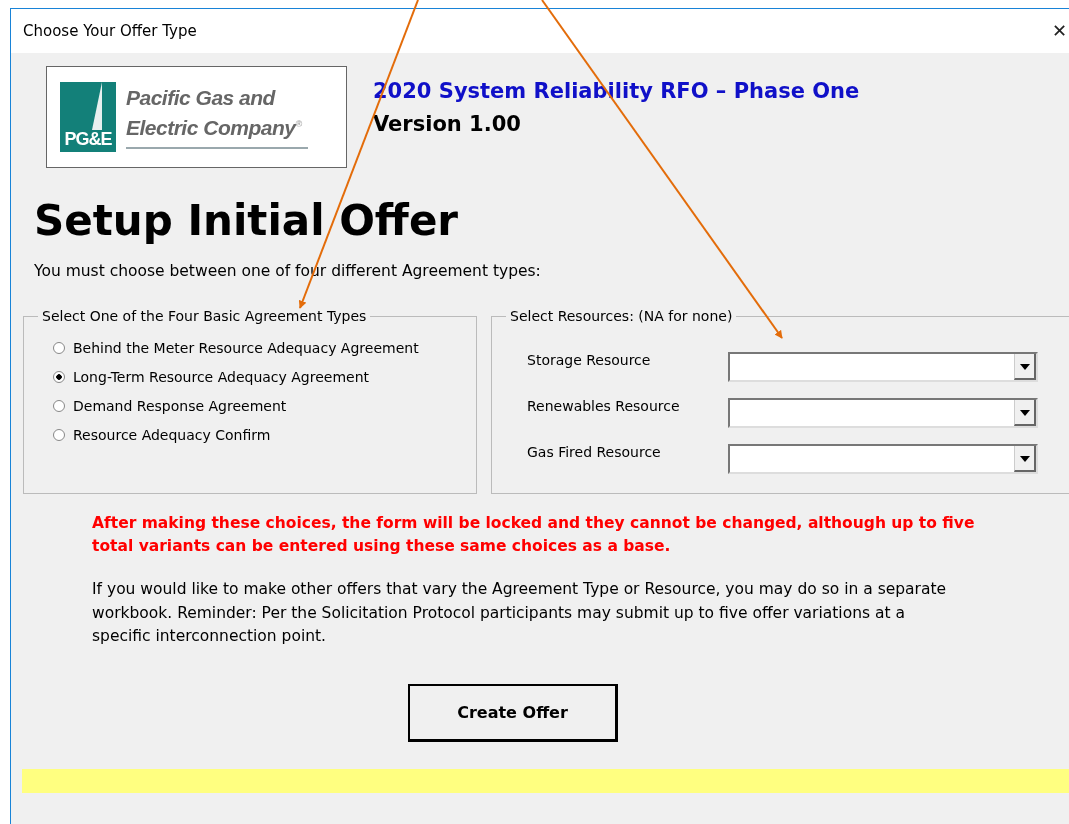 This screenshot has height=824, width=1069. What do you see at coordinates (1059, 31) in the screenshot?
I see `close-button: ✕` at bounding box center [1059, 31].